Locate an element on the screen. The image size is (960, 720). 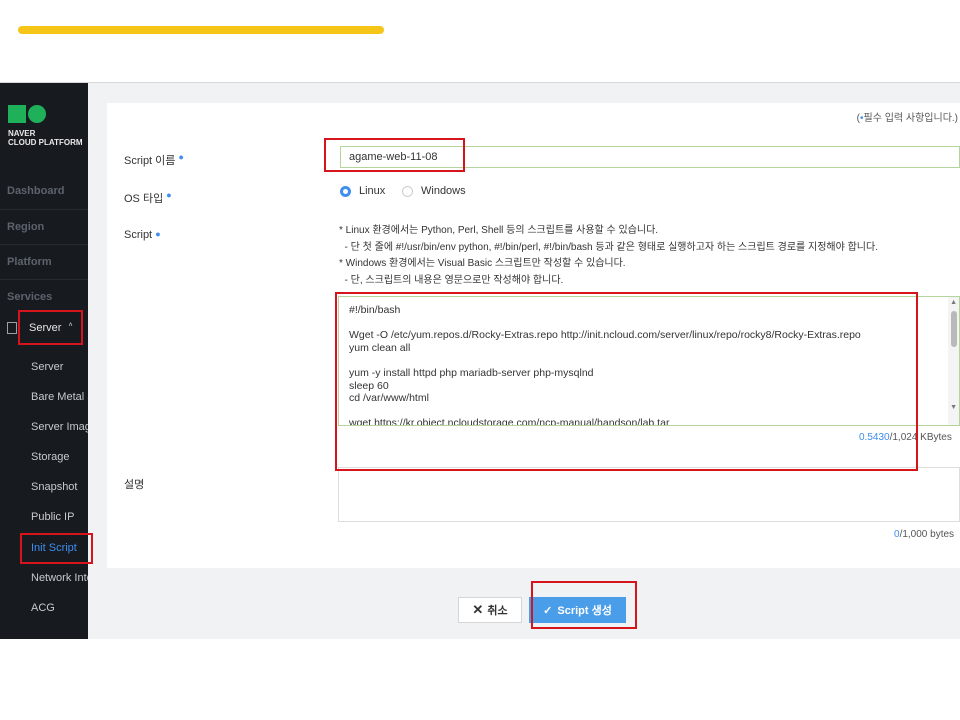
nav-sub-public-ip: Public IP is located at coordinates (52, 517).